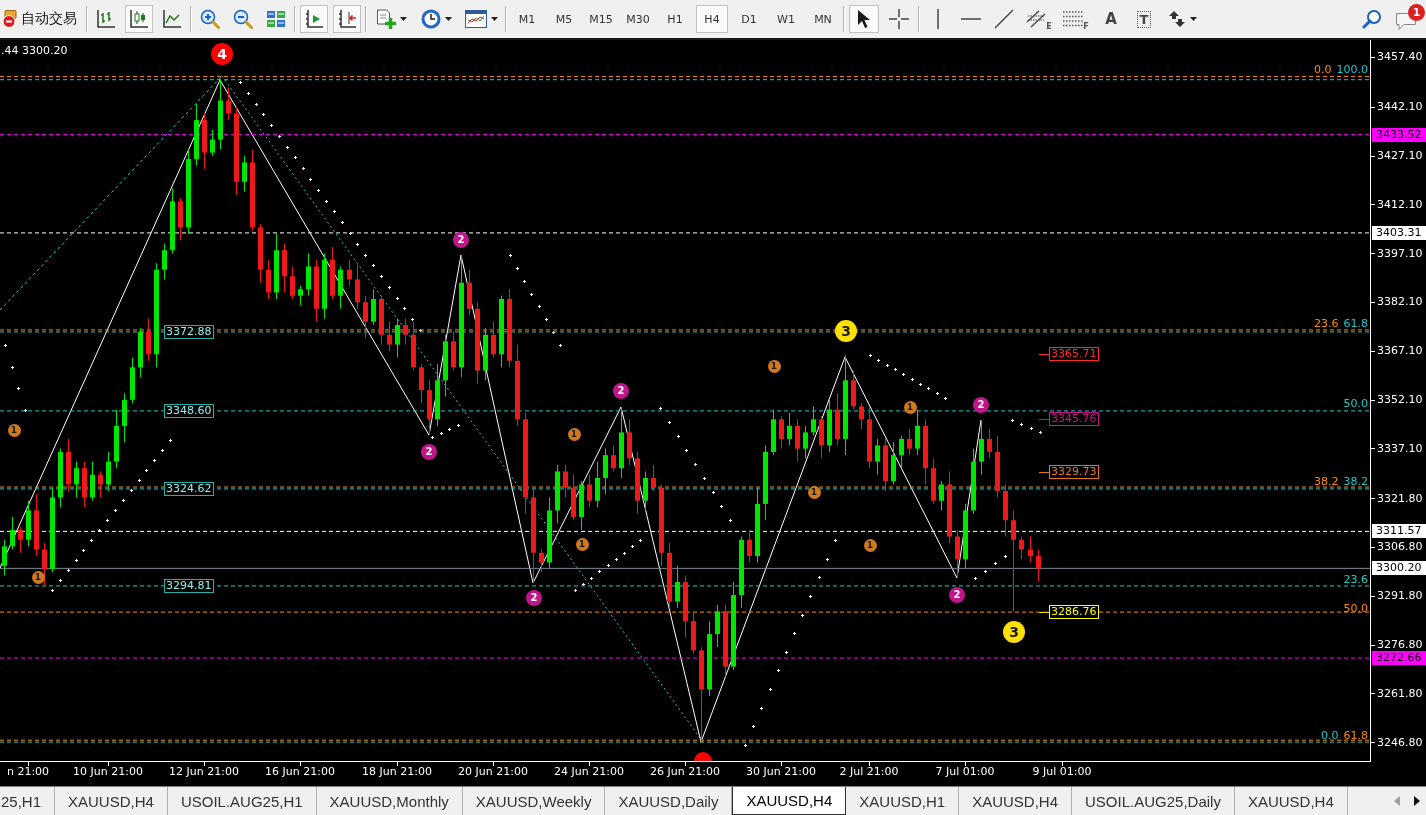 The height and width of the screenshot is (815, 1426). What do you see at coordinates (276, 19) in the screenshot?
I see `tiles-icon` at bounding box center [276, 19].